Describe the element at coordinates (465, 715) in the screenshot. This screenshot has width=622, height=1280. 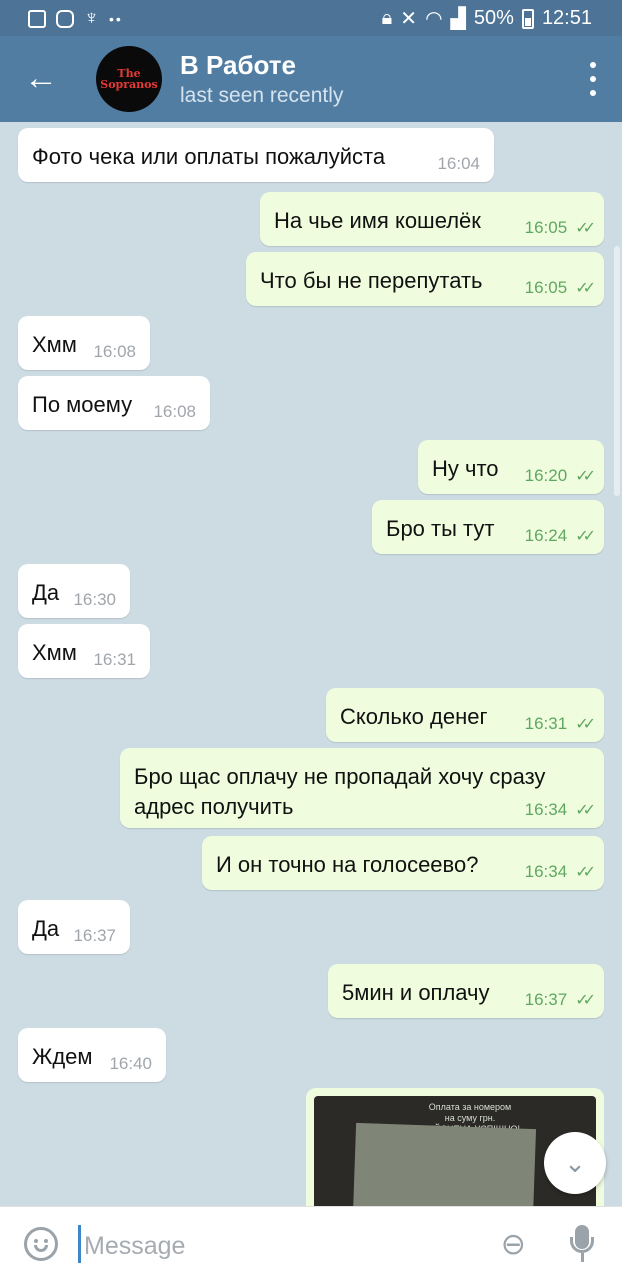
I see `message-bubble: Сколько денег 16:31 ✓✓` at that location.